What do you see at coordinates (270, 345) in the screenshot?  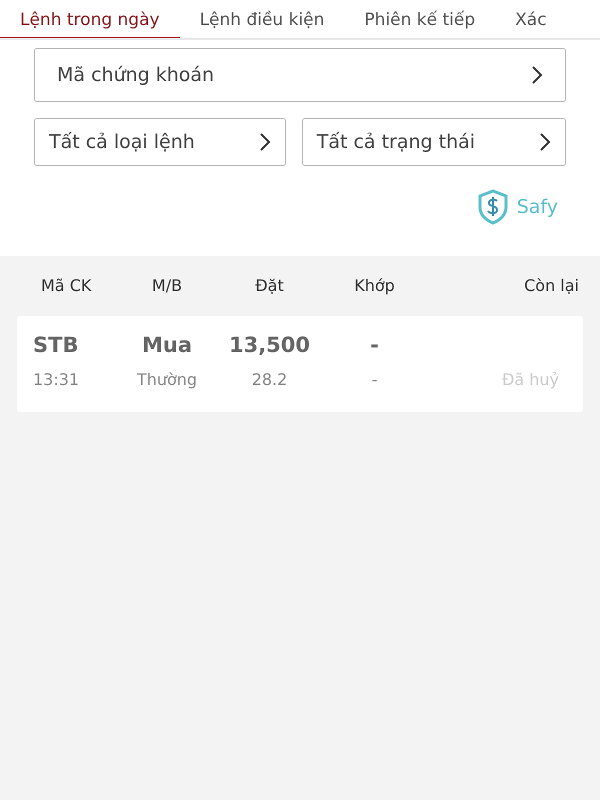 I see `order-price: 13,500` at bounding box center [270, 345].